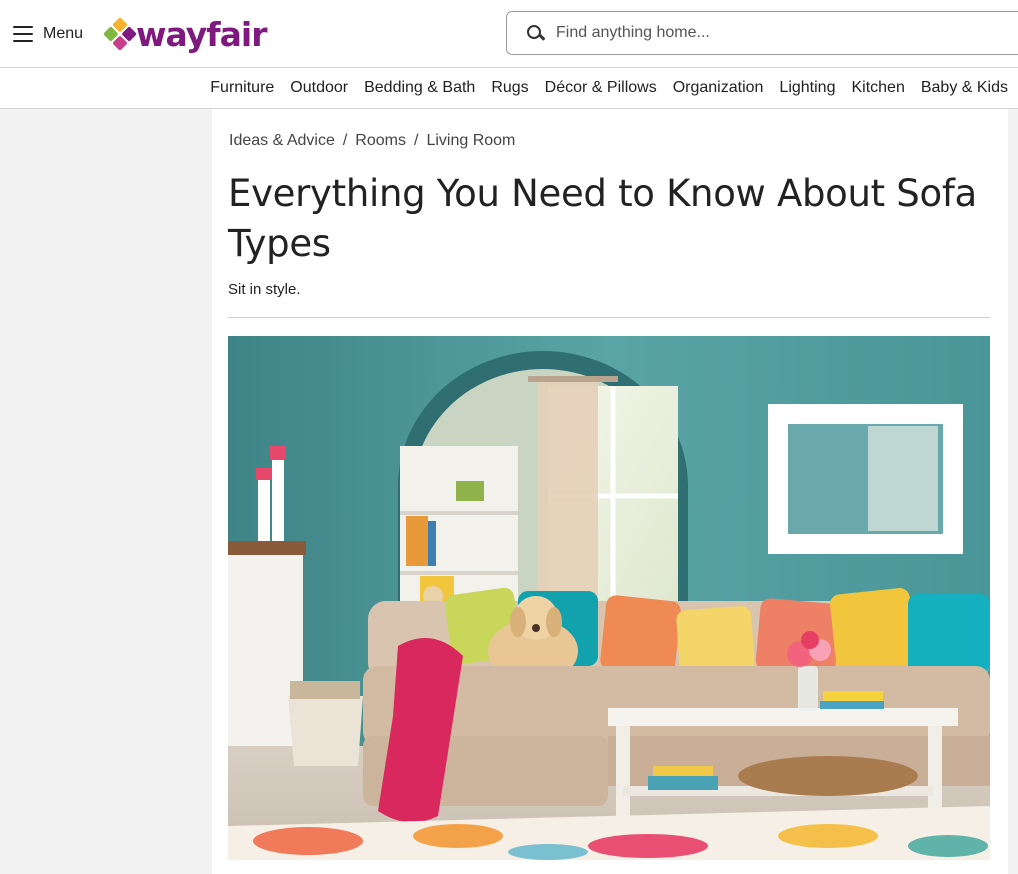 This screenshot has height=874, width=1018. I want to click on logo-text: wayfair, so click(201, 34).